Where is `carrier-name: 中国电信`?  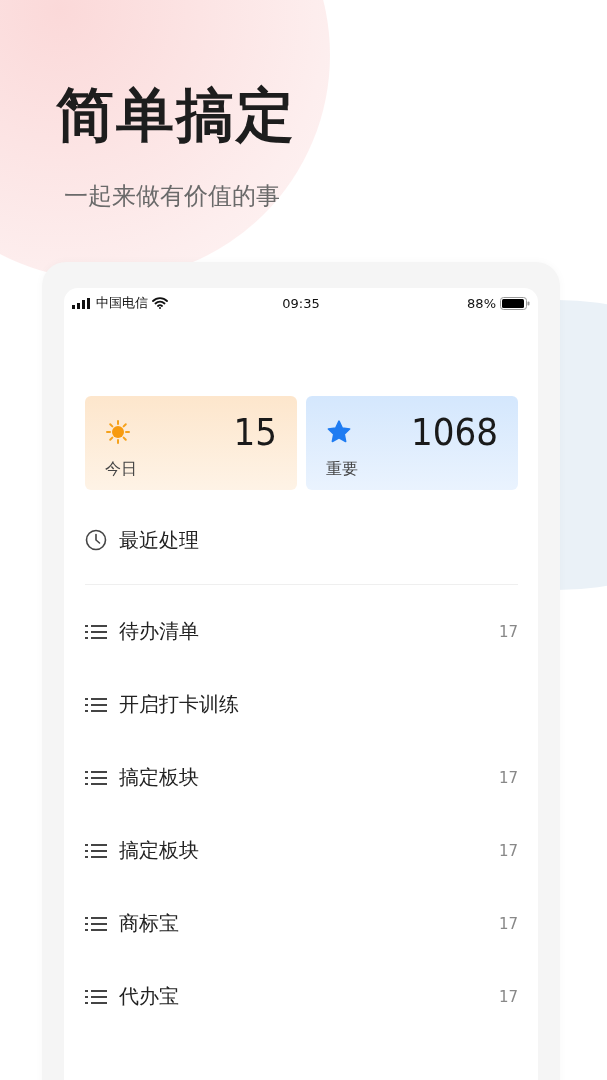 carrier-name: 中国电信 is located at coordinates (122, 303).